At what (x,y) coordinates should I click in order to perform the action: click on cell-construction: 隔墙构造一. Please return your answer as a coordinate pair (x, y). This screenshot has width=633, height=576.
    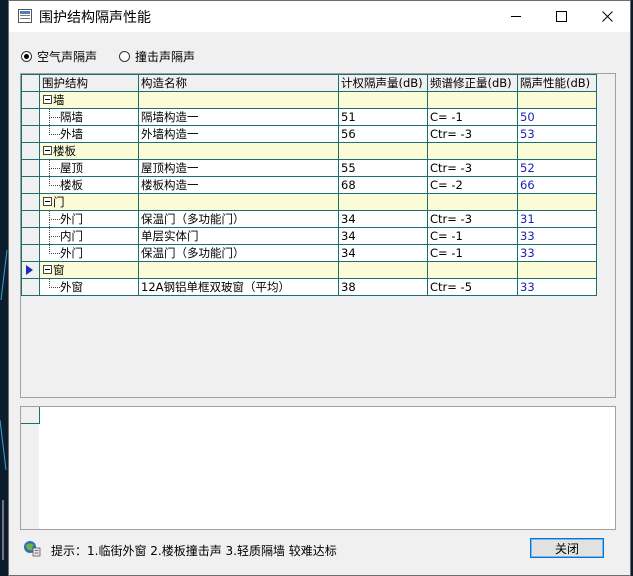
    Looking at the image, I should click on (238, 117).